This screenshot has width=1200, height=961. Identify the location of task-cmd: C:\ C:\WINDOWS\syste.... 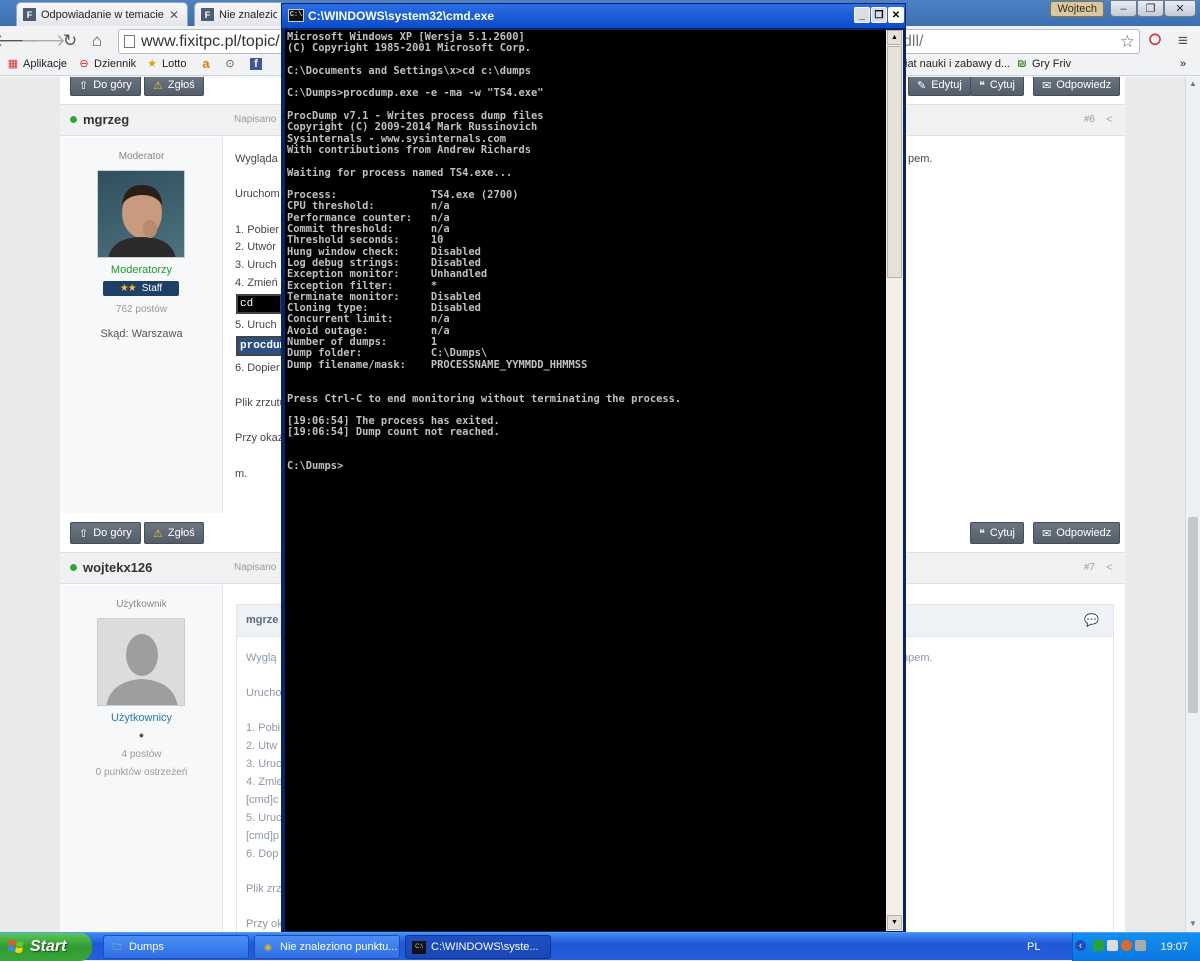
(478, 947).